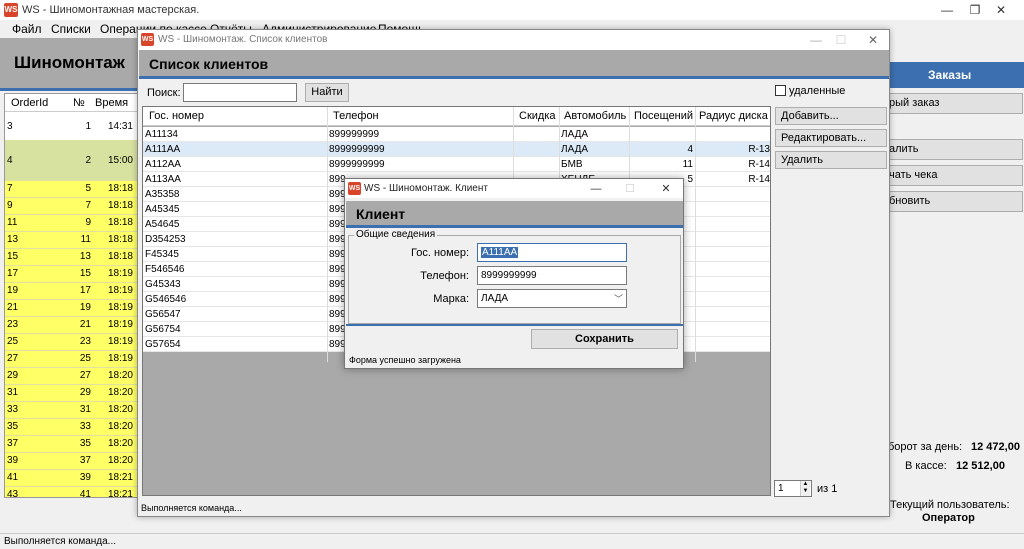  I want to click on order-row: 23 21 18:19, so click(72, 325).